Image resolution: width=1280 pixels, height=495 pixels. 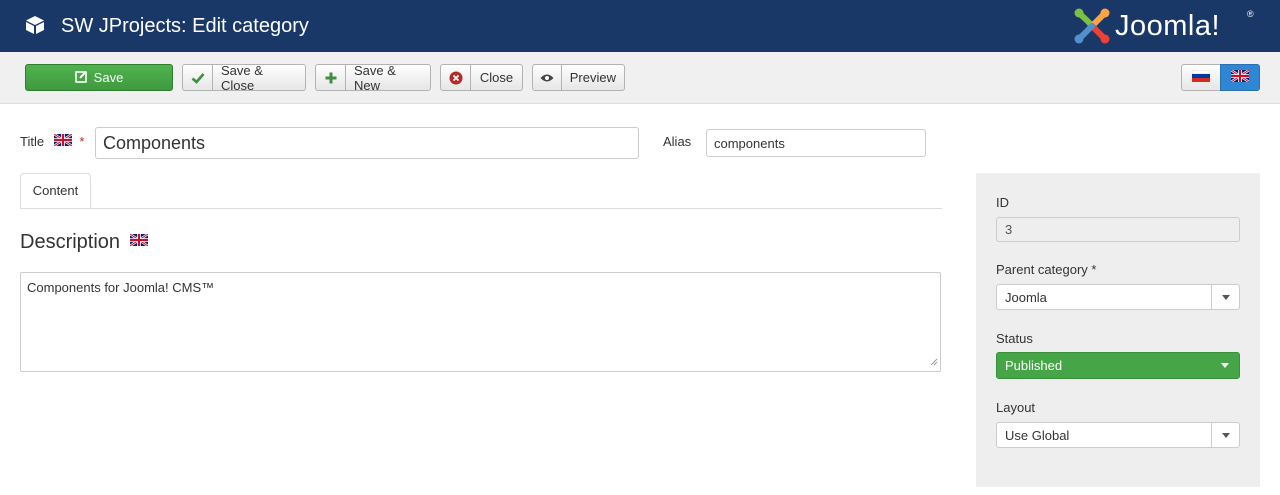 What do you see at coordinates (55, 191) in the screenshot?
I see `tab-content: Content` at bounding box center [55, 191].